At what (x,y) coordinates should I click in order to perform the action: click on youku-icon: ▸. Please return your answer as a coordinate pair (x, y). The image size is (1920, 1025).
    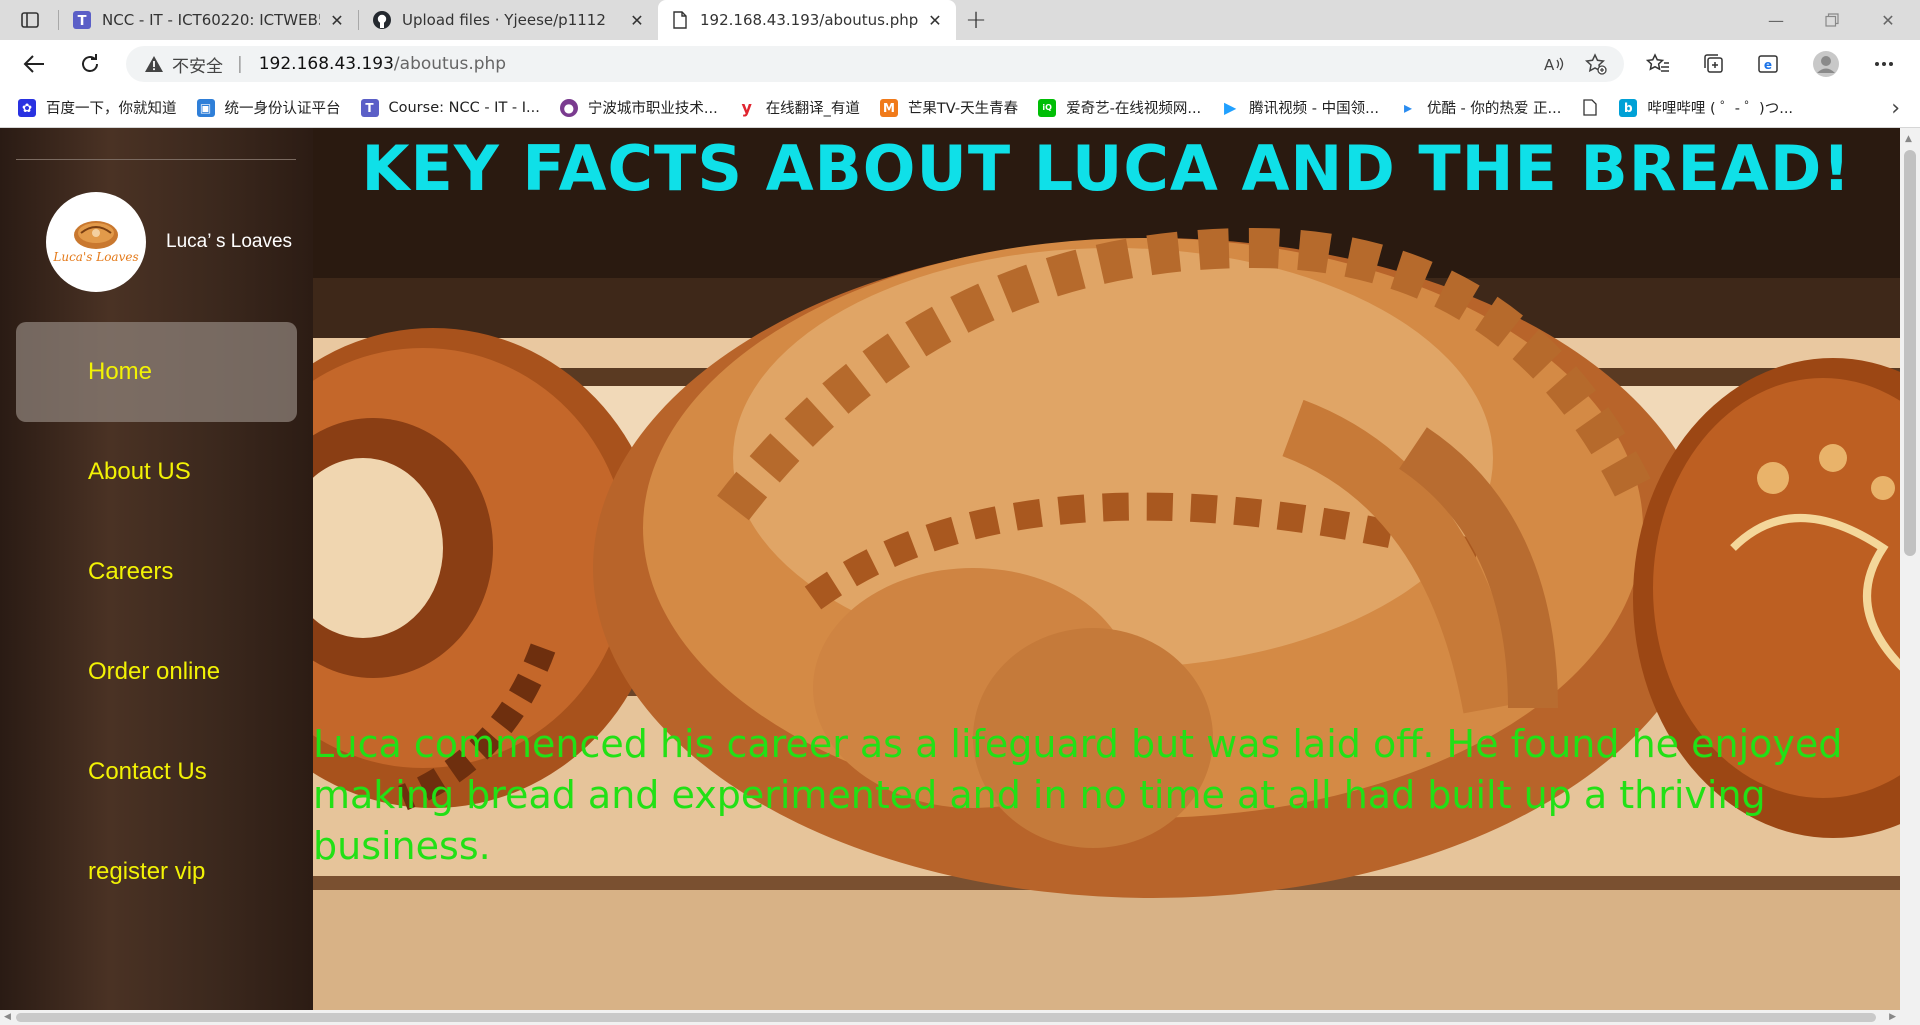
    Looking at the image, I should click on (1407, 107).